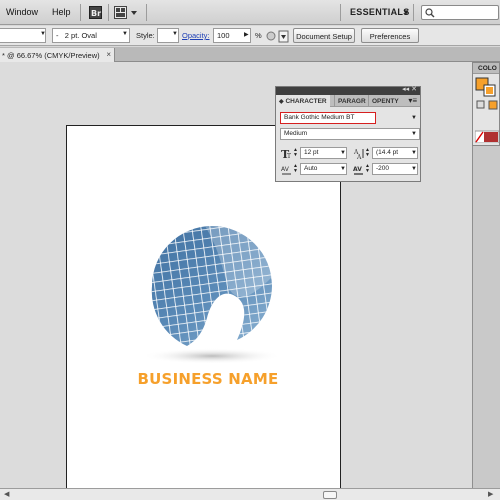 The image size is (500, 500). What do you see at coordinates (409, 89) in the screenshot?
I see `collapse-icon: ◂◂ ✕` at bounding box center [409, 89].